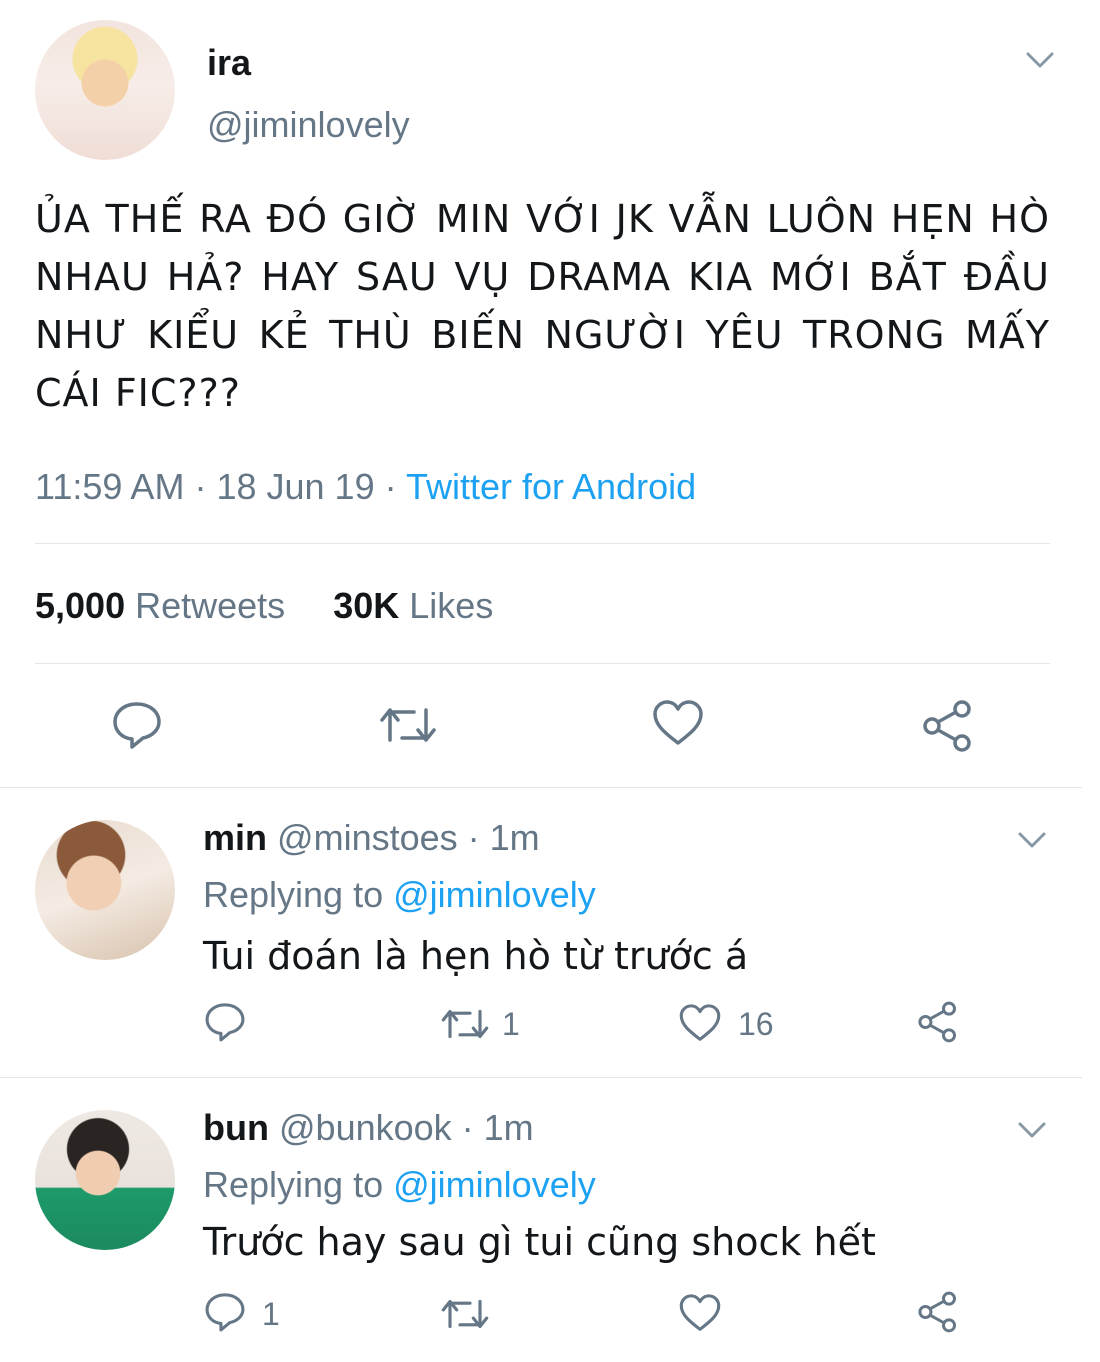  I want to click on author-handle: @jiminlovely, so click(308, 125).